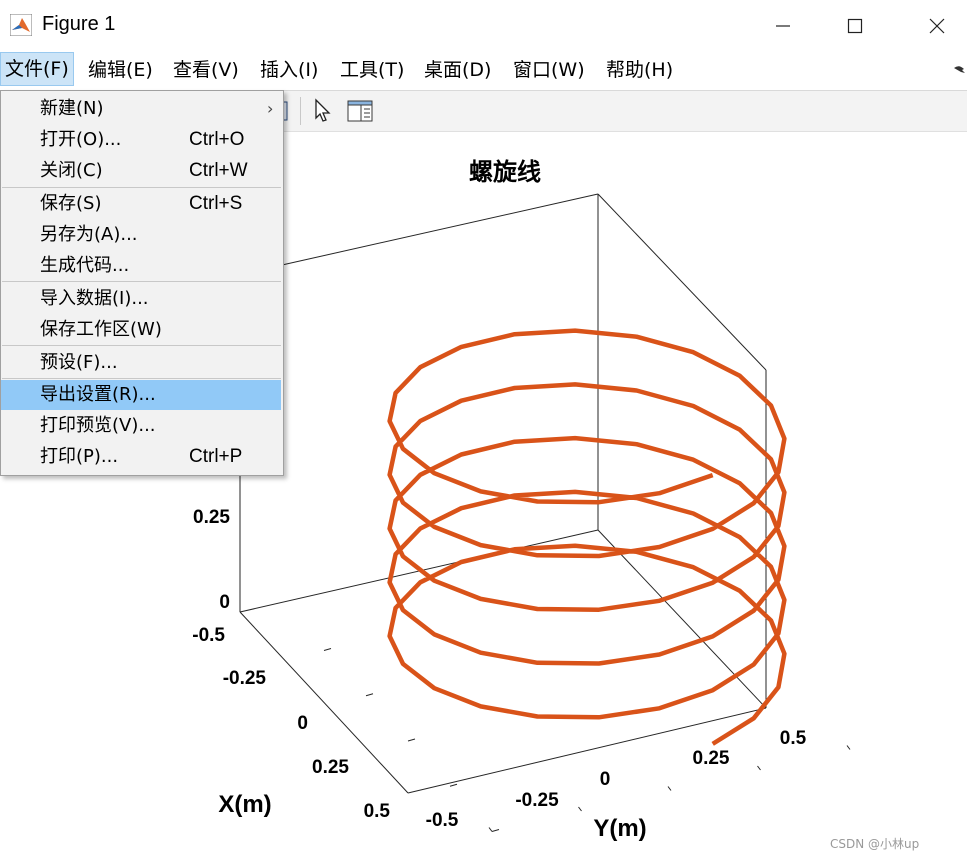 Image resolution: width=967 pixels, height=860 pixels. I want to click on z-tick-label: 0, so click(224, 602).